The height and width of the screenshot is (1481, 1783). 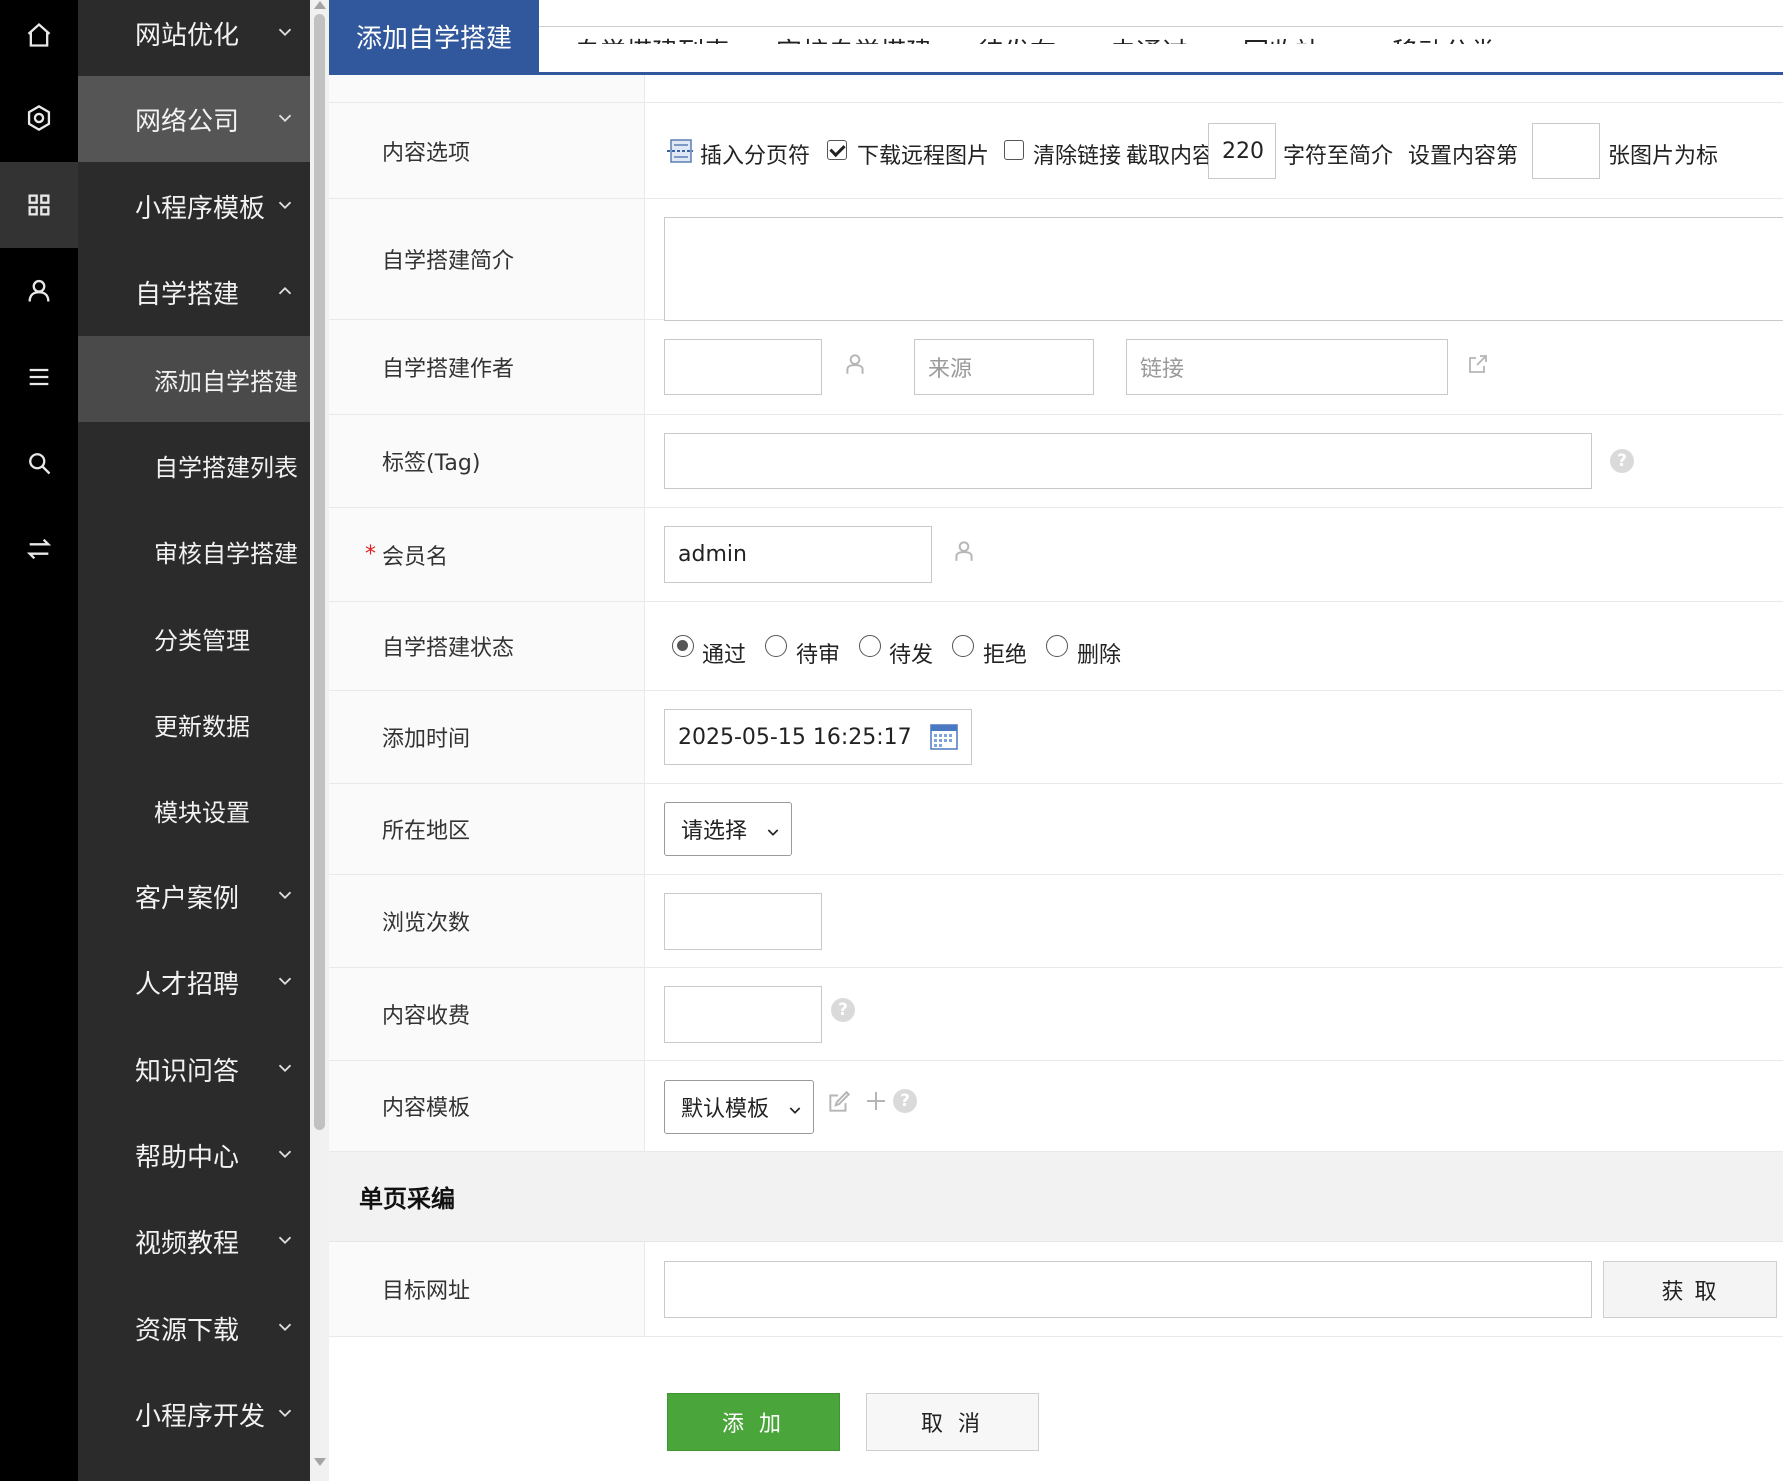 I want to click on label-views: 浏览次数, so click(x=487, y=921).